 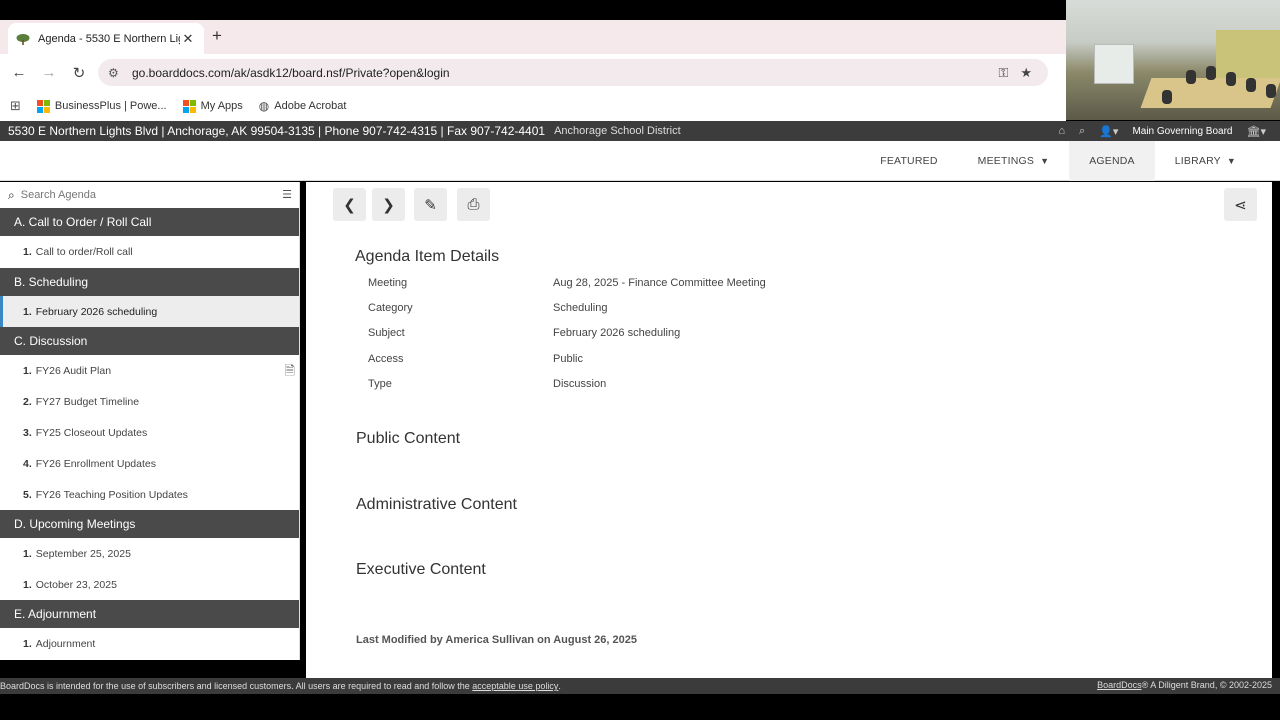 What do you see at coordinates (149, 401) in the screenshot?
I see `agenda-item: 2. FY27 Budget Timeline` at bounding box center [149, 401].